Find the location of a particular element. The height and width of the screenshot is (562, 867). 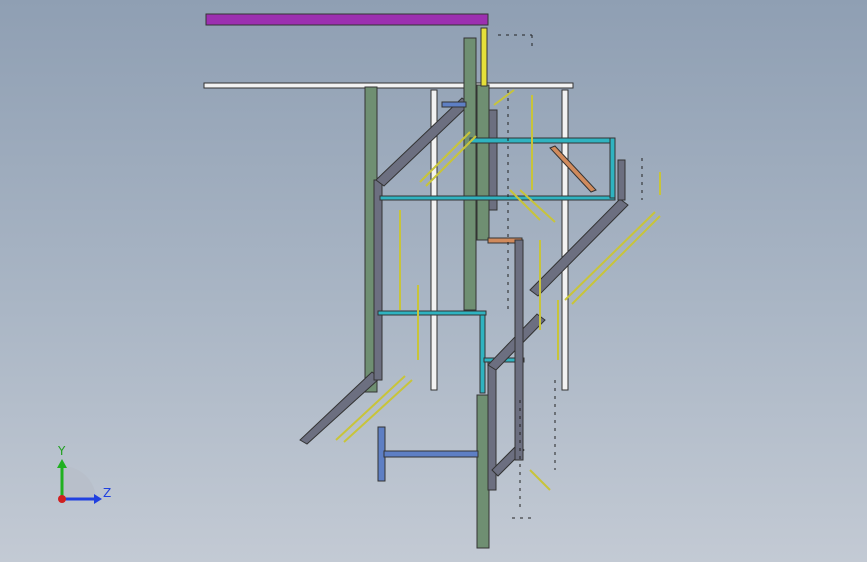

x-axis-dot-icon is located at coordinates (62, 499).